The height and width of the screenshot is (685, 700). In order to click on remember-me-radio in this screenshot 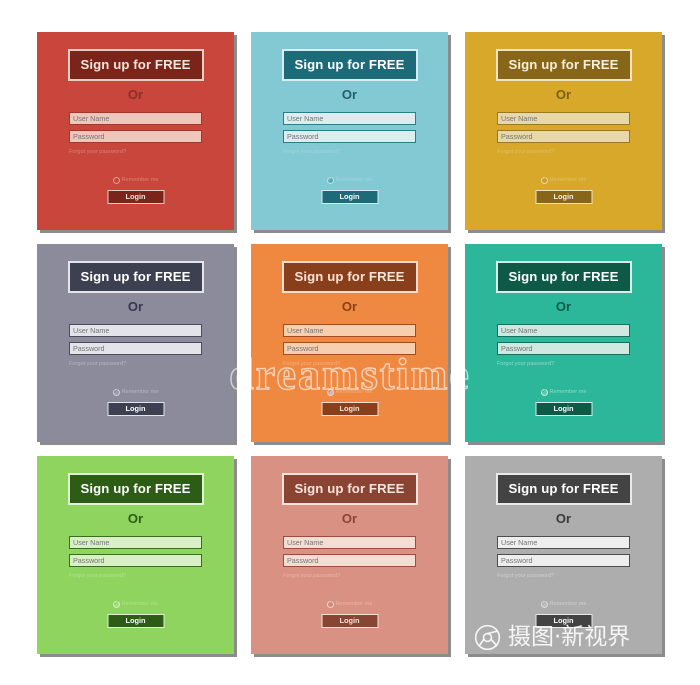, I will do `click(116, 180)`.